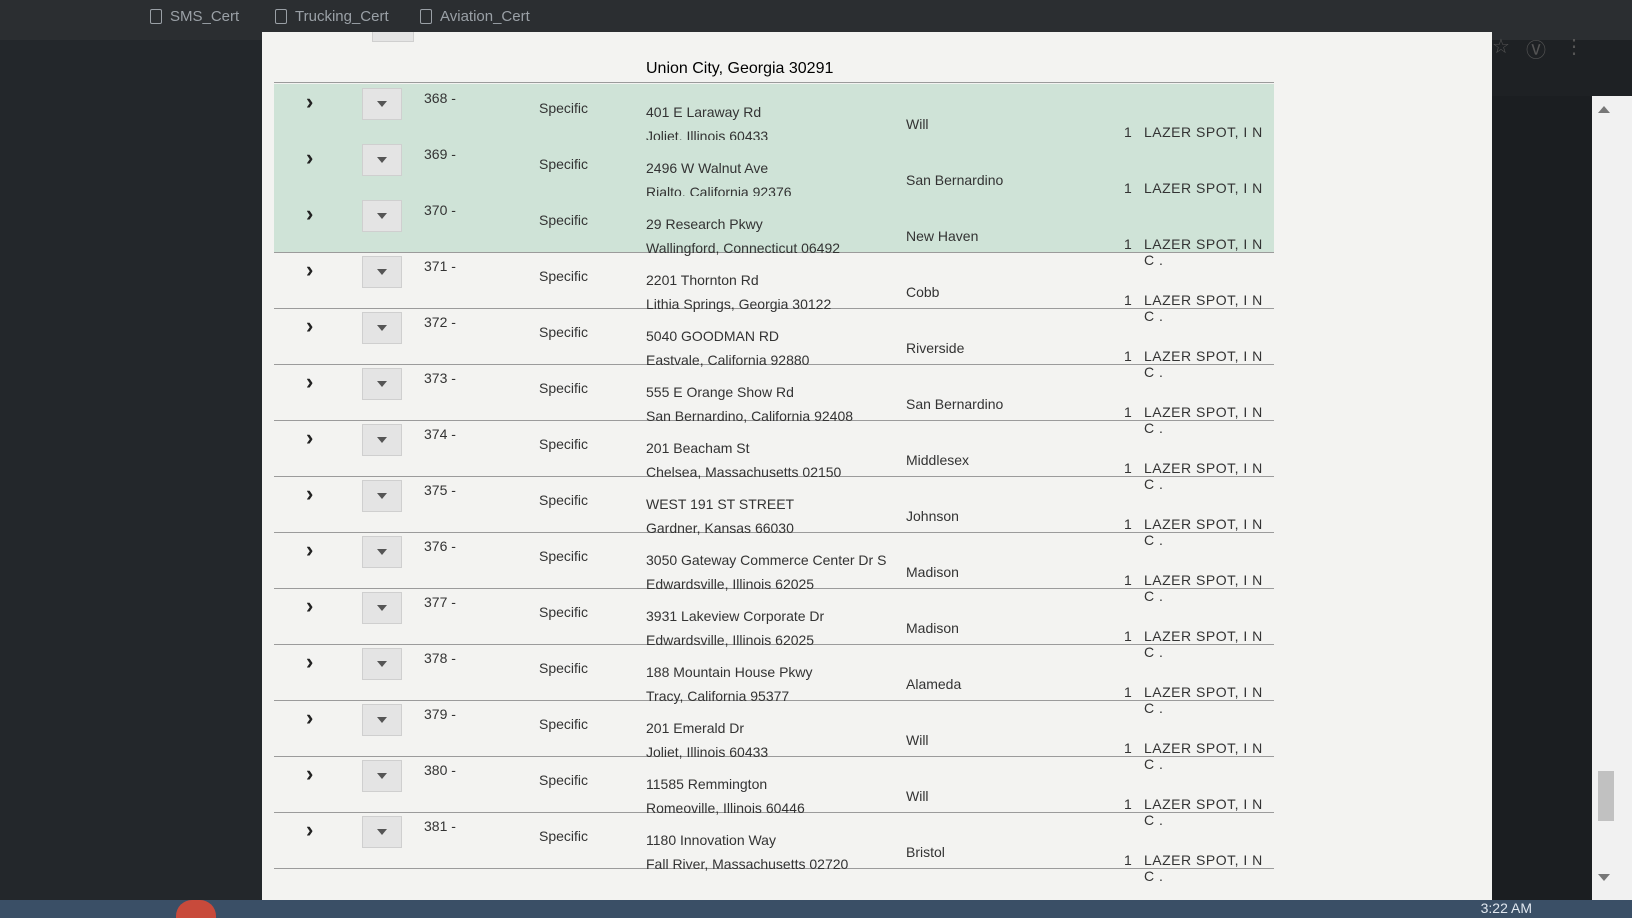  I want to click on row-number: 375 -, so click(440, 490).